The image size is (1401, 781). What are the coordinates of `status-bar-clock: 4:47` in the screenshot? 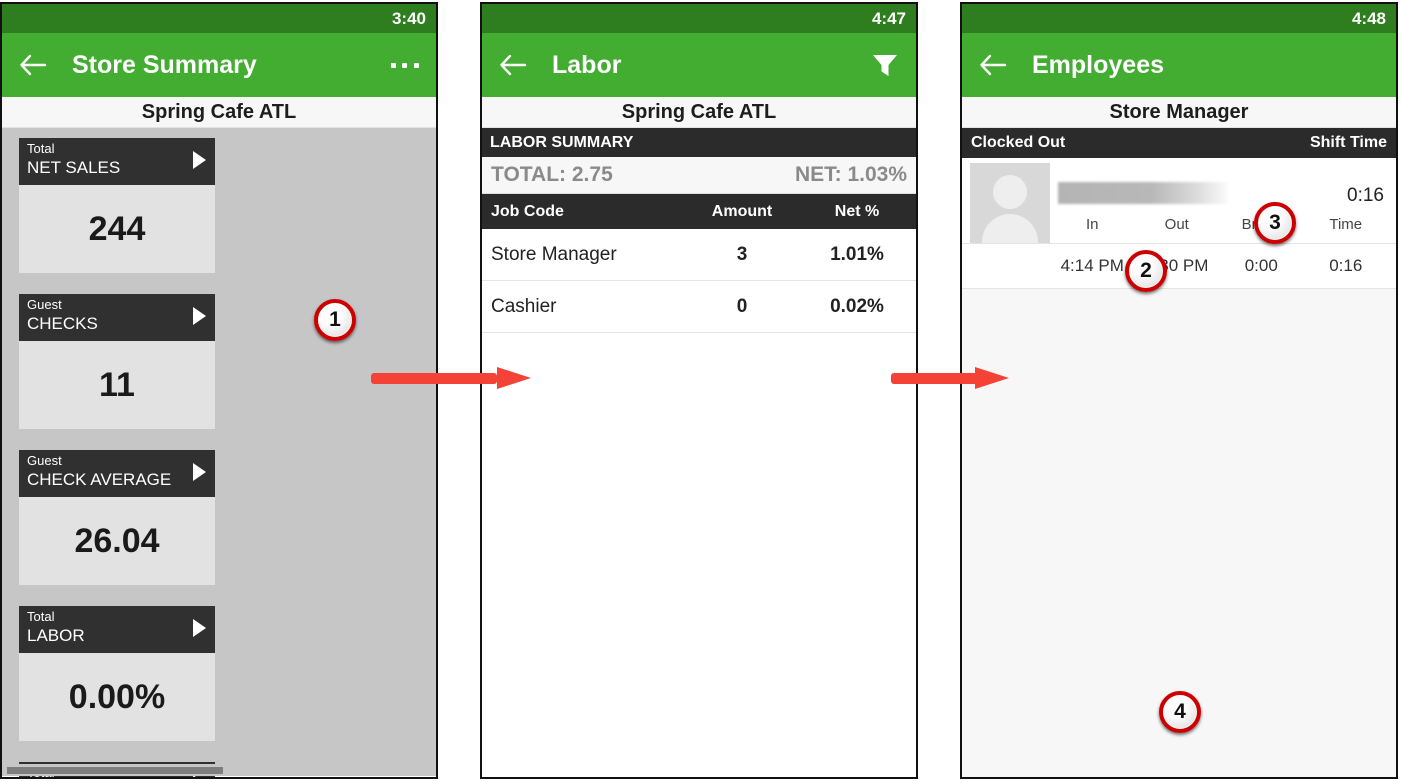 It's located at (888, 18).